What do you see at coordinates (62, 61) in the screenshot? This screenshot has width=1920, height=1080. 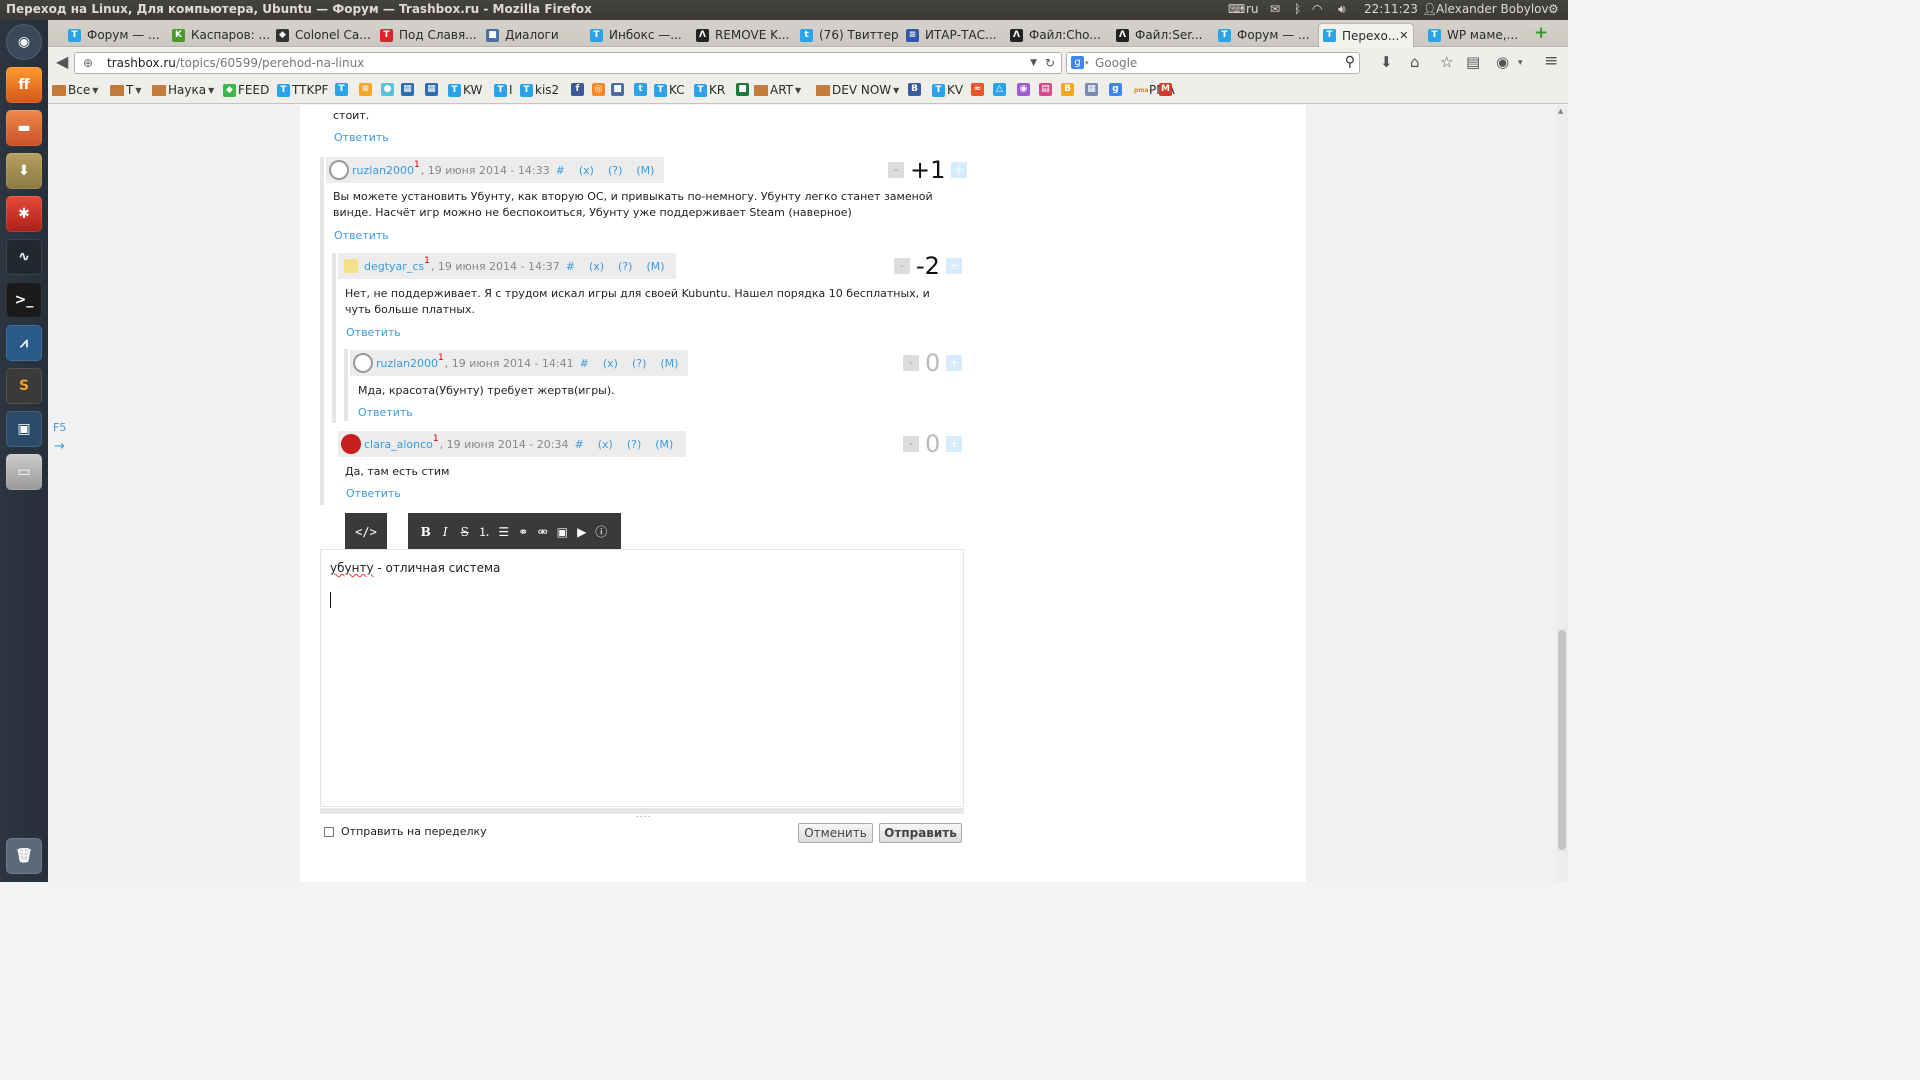 I see `back-icon: ◀` at bounding box center [62, 61].